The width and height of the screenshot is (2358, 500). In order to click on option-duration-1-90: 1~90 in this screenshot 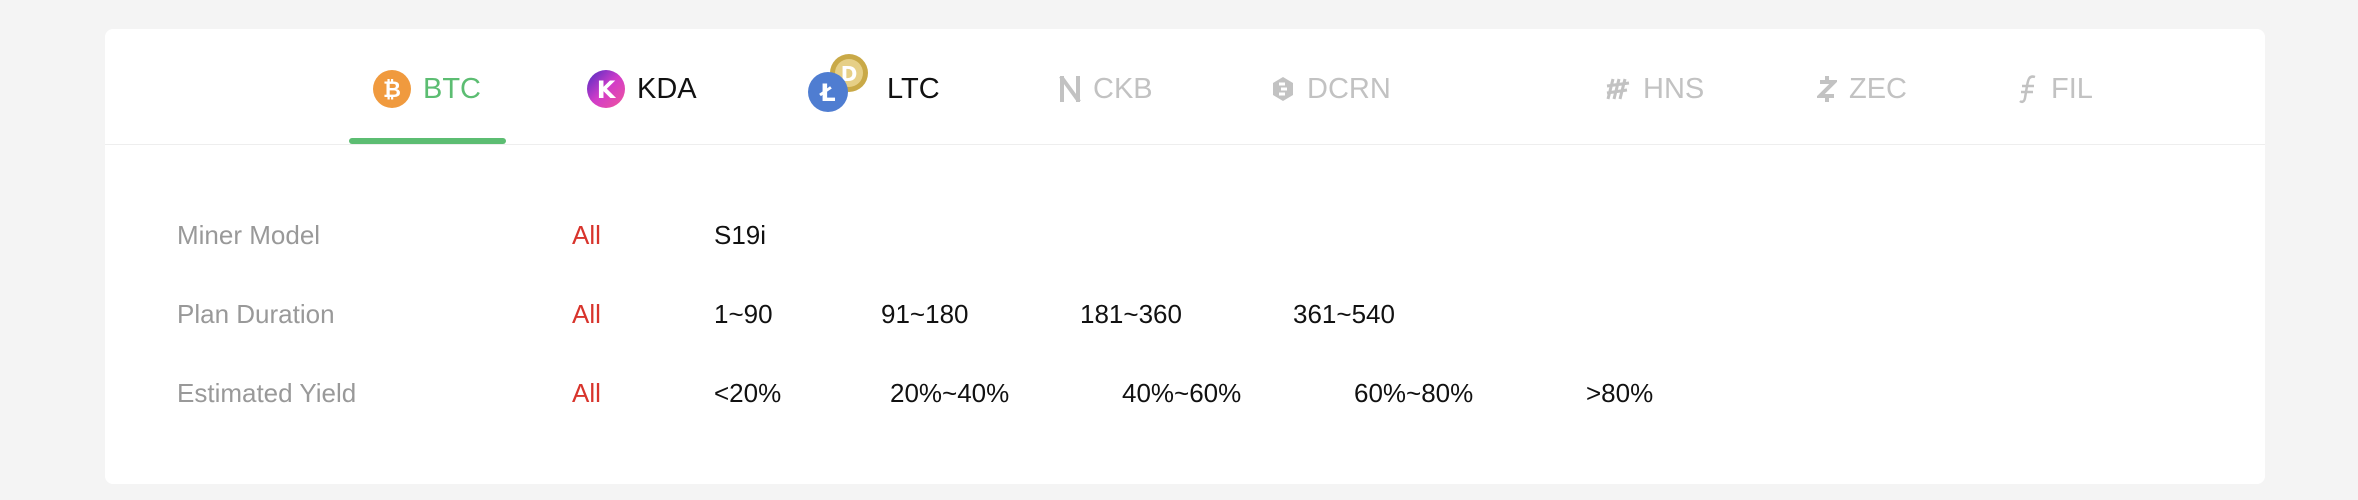, I will do `click(743, 314)`.